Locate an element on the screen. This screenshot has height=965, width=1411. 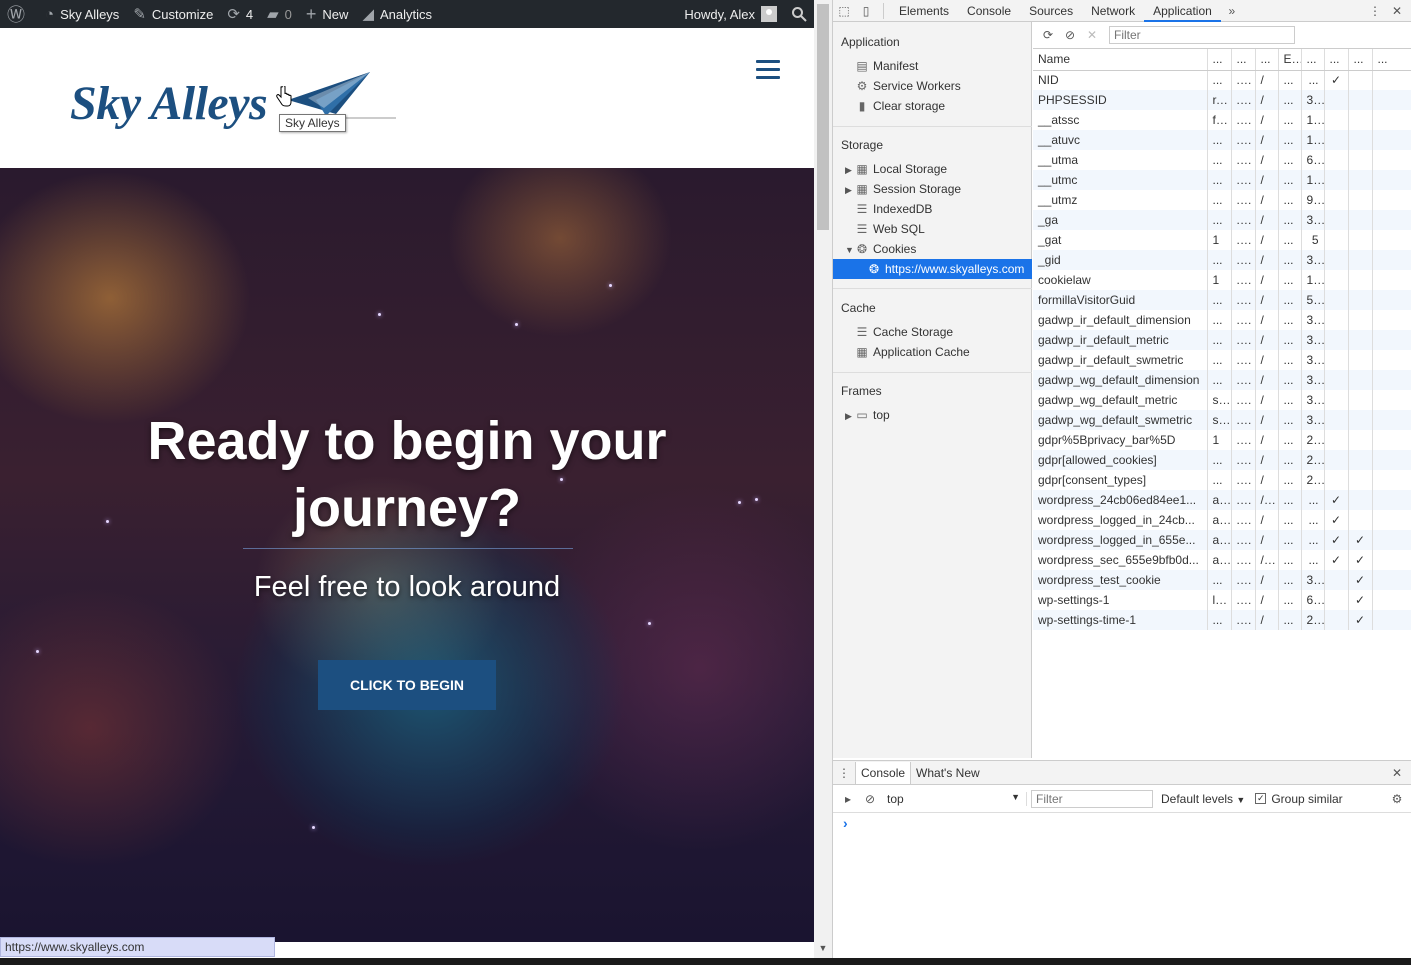
cookie-row: NID....... /...... ✓ is located at coordinates (1222, 80).